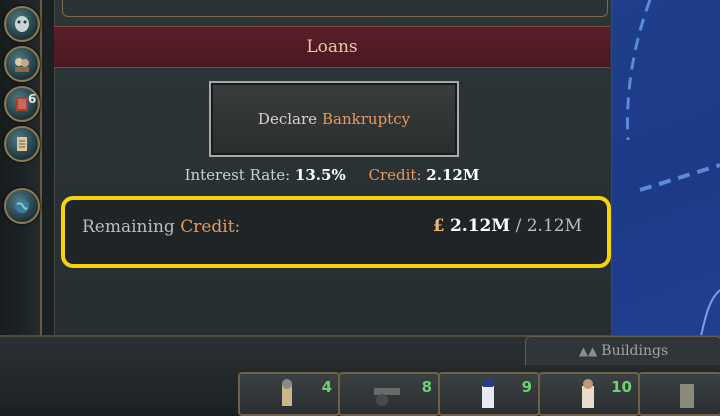 This screenshot has width=720, height=416. What do you see at coordinates (673, 170) in the screenshot?
I see `map-borders` at bounding box center [673, 170].